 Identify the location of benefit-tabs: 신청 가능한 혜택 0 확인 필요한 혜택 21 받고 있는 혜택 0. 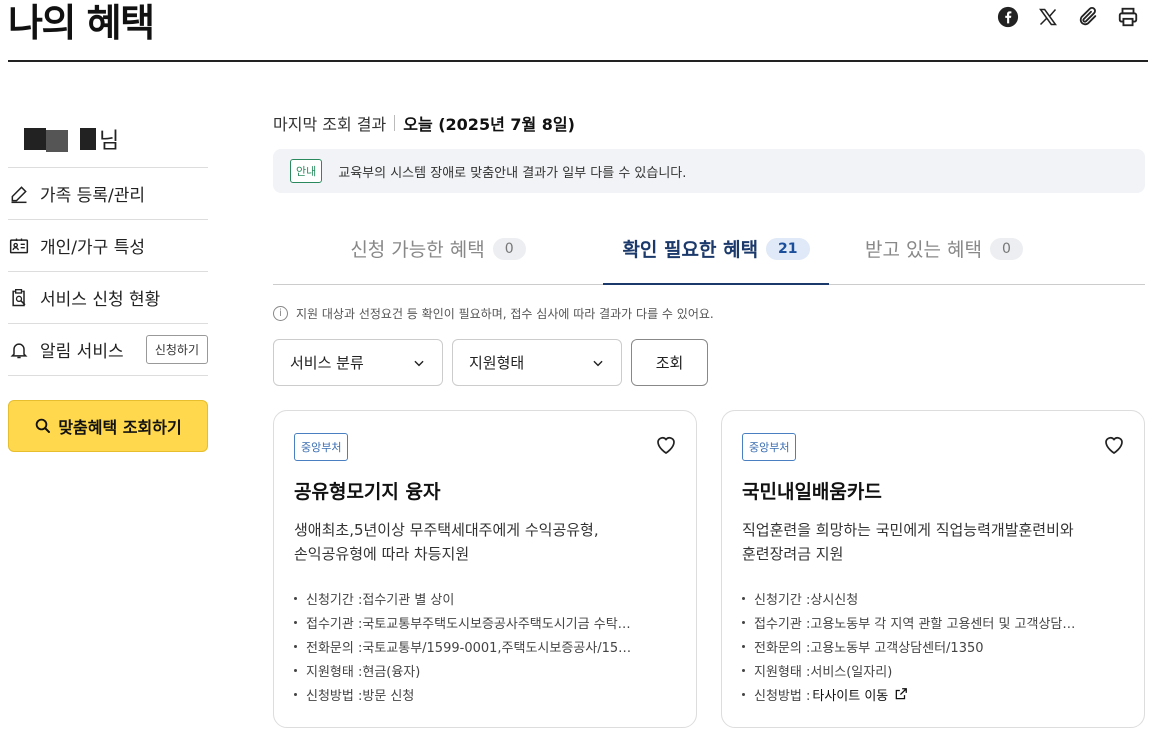
(709, 249).